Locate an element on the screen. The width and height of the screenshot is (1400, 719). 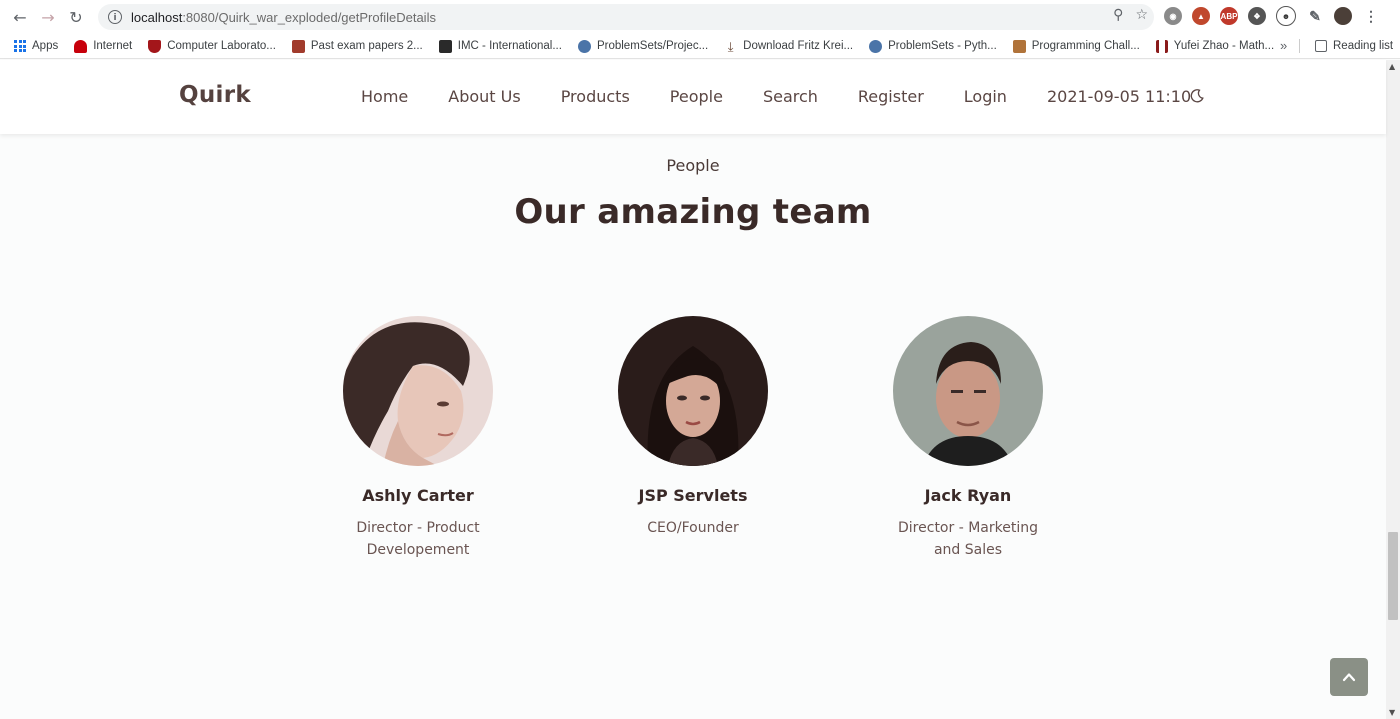
moon-icon is located at coordinates (1197, 96).